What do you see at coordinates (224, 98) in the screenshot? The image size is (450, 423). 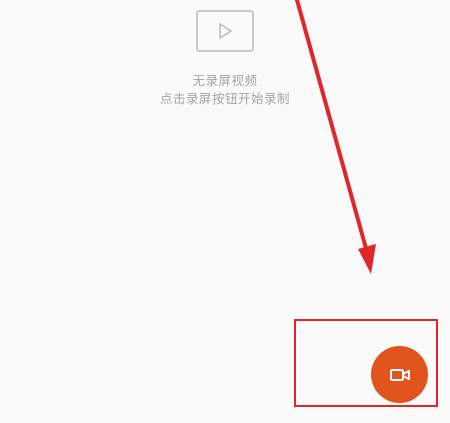 I see `empty-hint: 点击录屏按钮开始录制` at bounding box center [224, 98].